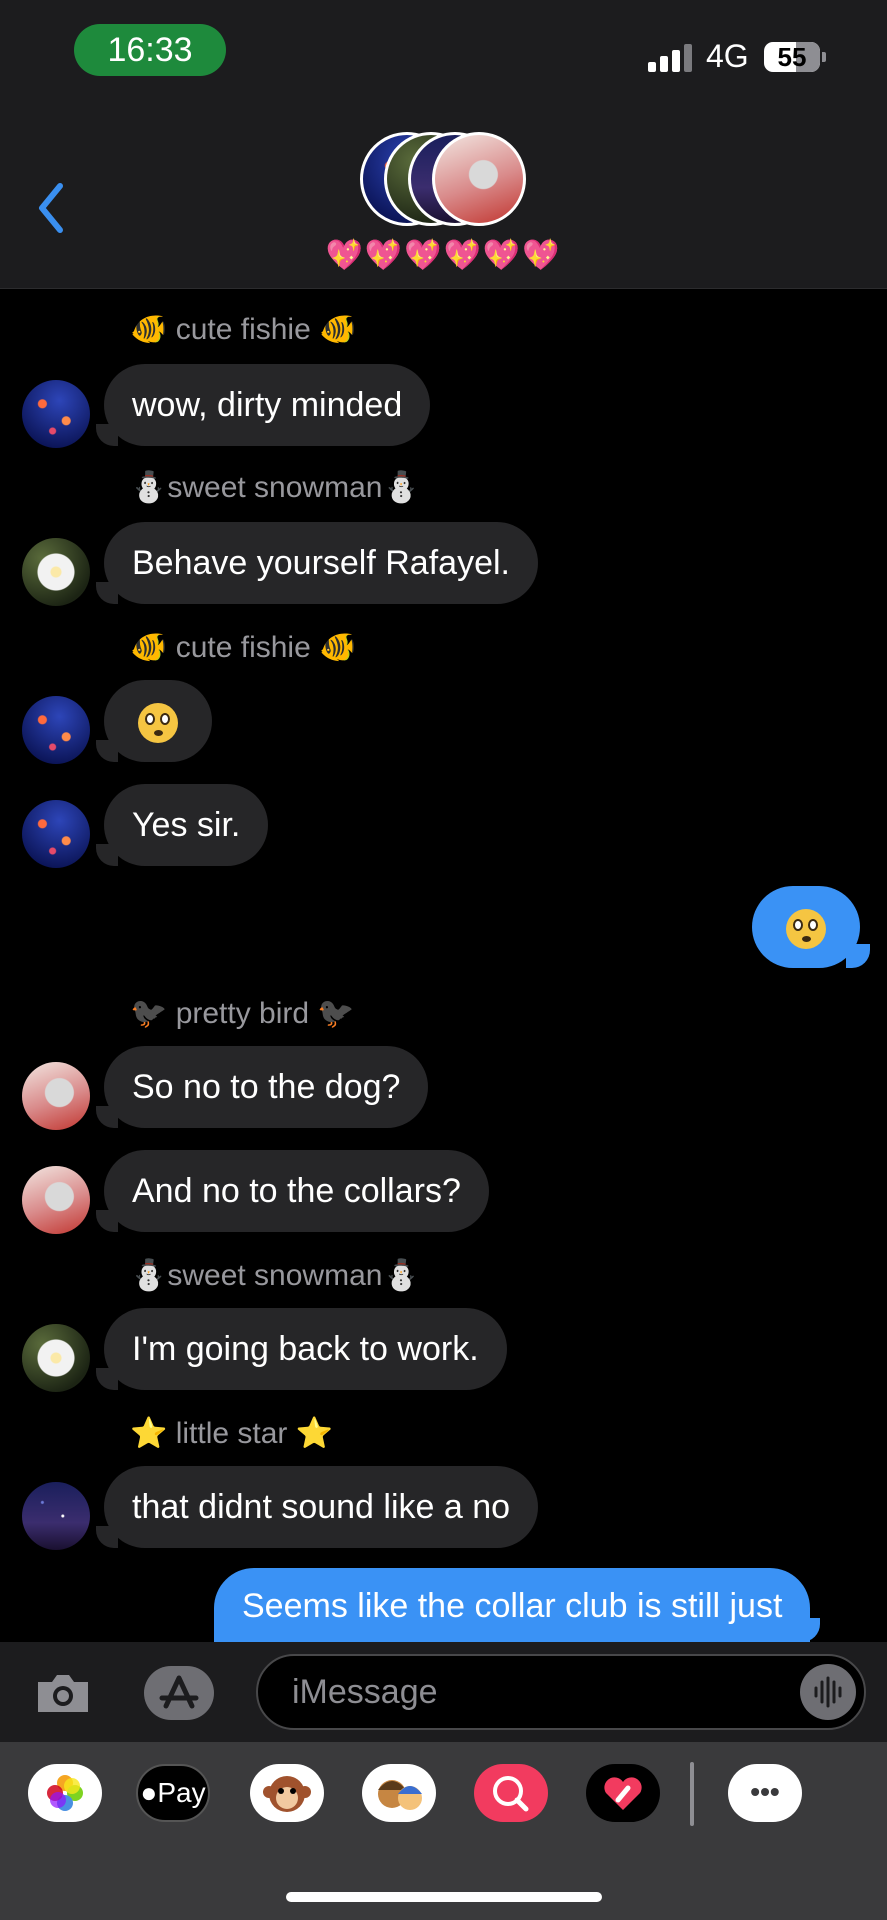  I want to click on image-search-app-icon, so click(511, 1793).